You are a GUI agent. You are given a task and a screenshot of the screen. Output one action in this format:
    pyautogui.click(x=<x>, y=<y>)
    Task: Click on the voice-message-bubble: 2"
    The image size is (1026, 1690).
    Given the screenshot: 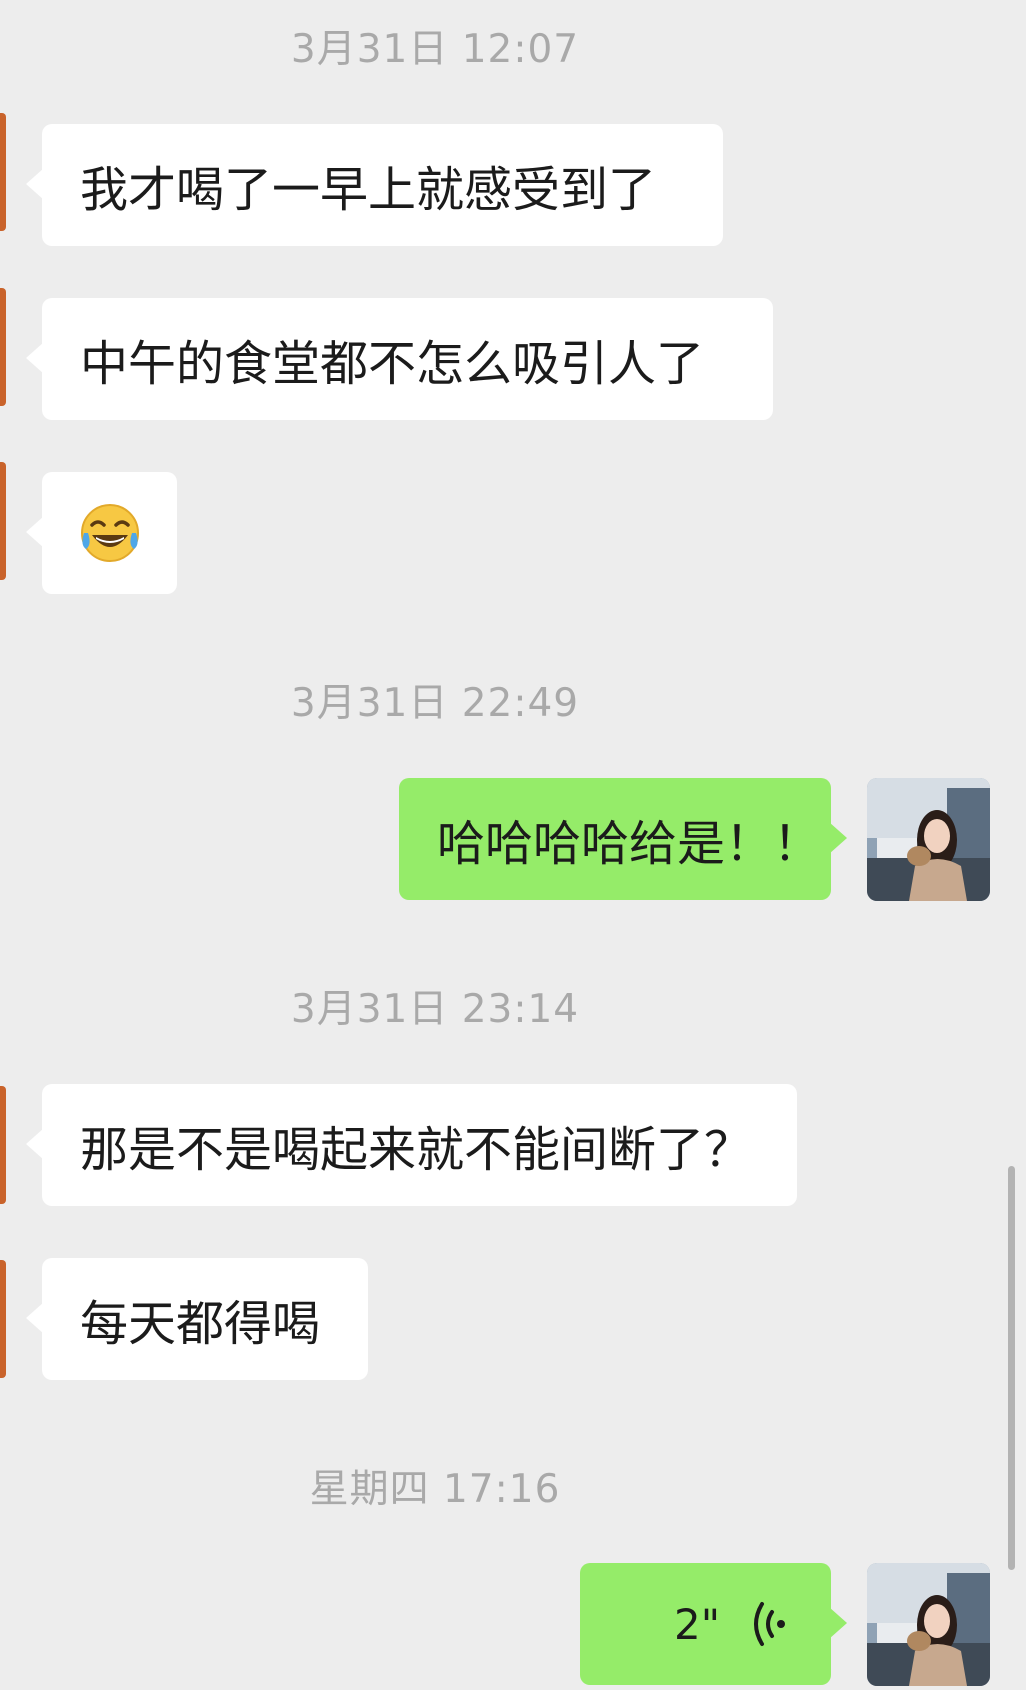 What is the action you would take?
    pyautogui.click(x=713, y=1624)
    